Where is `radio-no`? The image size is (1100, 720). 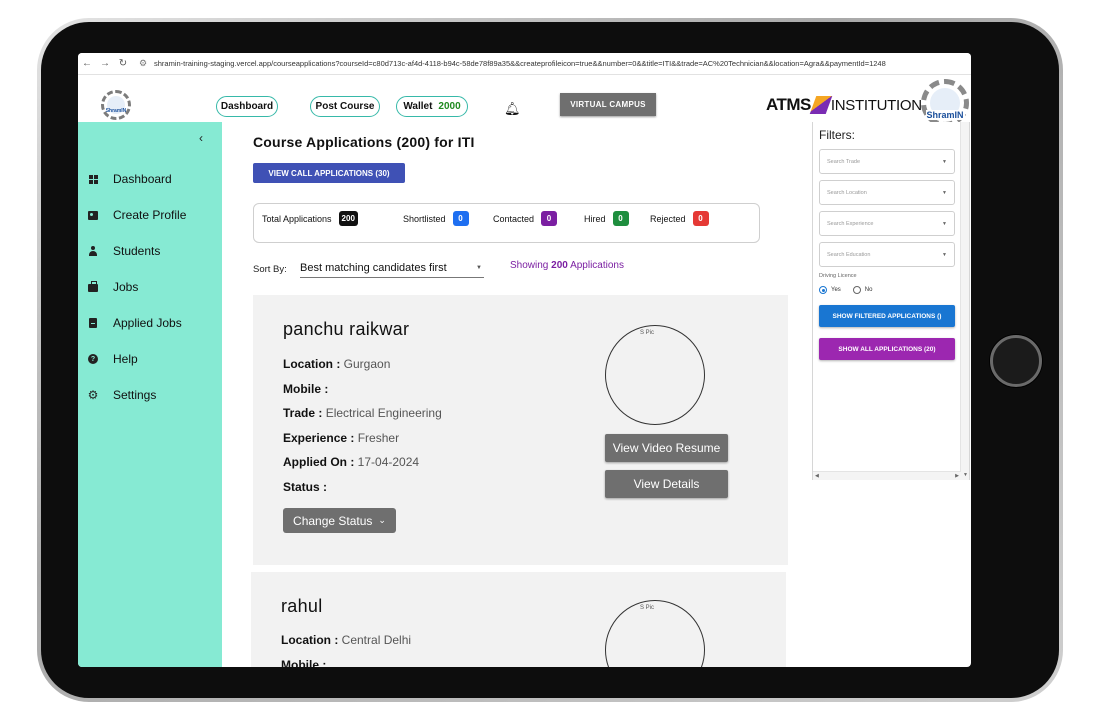 radio-no is located at coordinates (856, 290).